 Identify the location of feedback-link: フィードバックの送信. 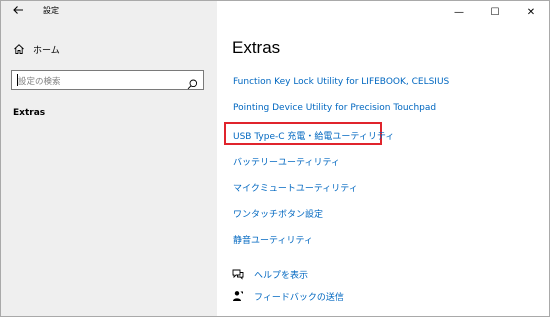
(288, 296).